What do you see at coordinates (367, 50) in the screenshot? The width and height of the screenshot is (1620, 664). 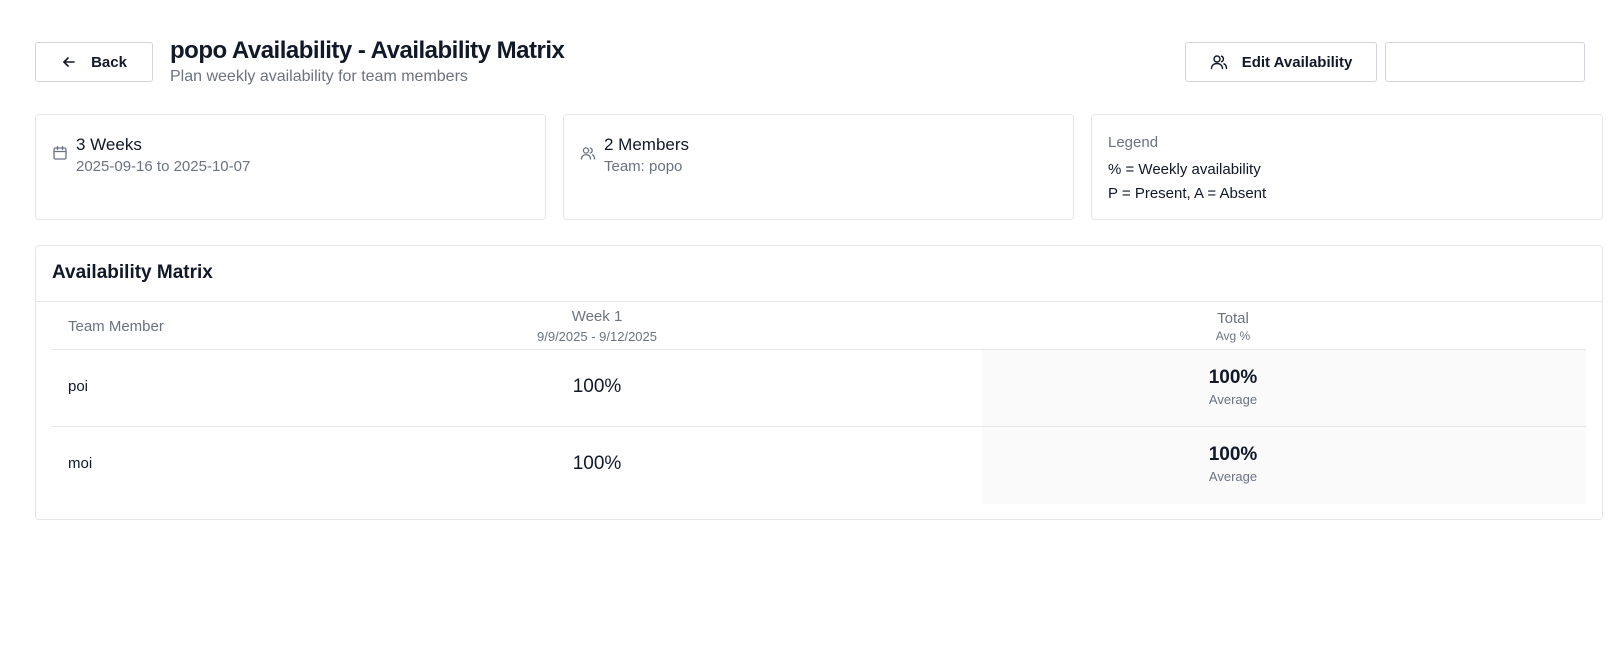 I see `page-title: popo Availability - Availability Matrix` at bounding box center [367, 50].